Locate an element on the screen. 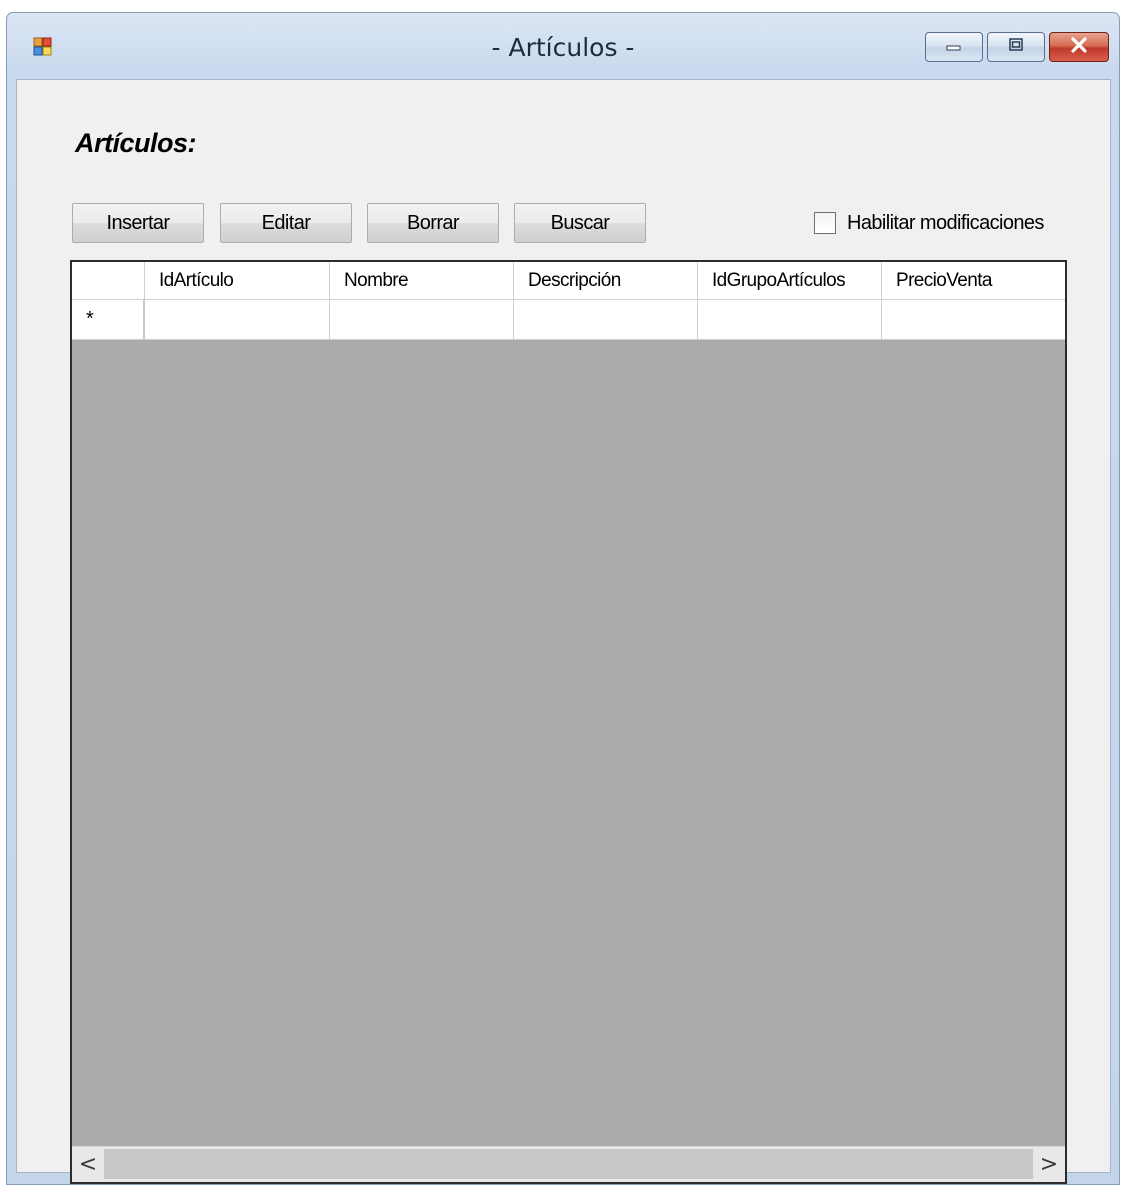 This screenshot has width=1129, height=1187. enable-edit-checkbox is located at coordinates (825, 223).